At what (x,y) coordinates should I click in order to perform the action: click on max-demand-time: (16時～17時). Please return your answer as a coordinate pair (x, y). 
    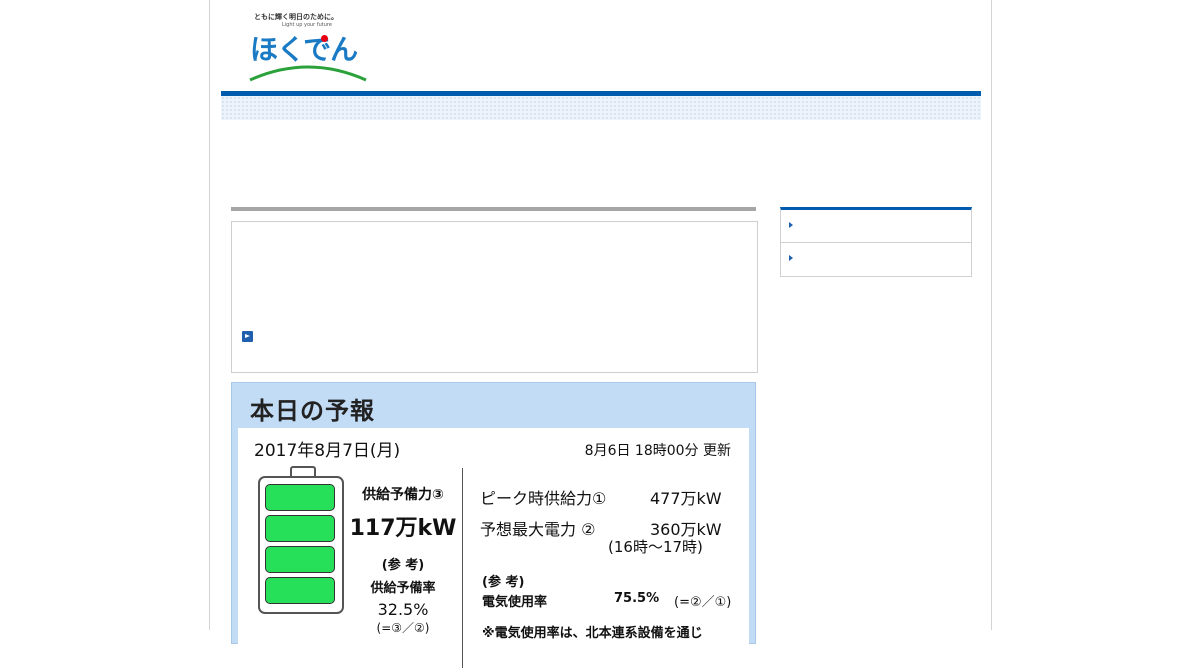
    Looking at the image, I should click on (655, 547).